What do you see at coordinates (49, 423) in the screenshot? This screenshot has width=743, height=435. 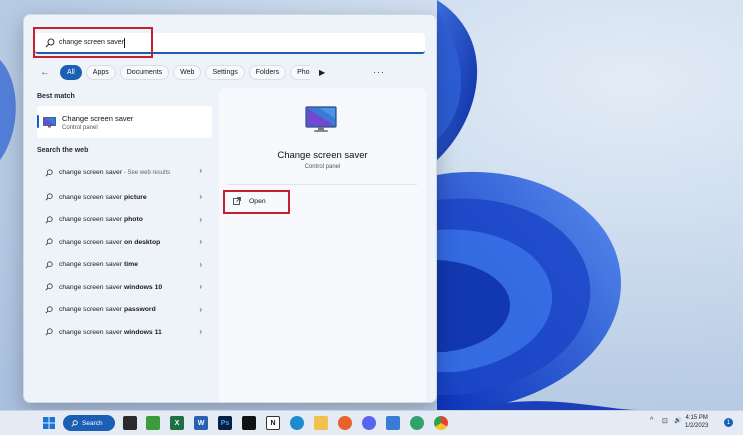 I see `windows-start-icon` at bounding box center [49, 423].